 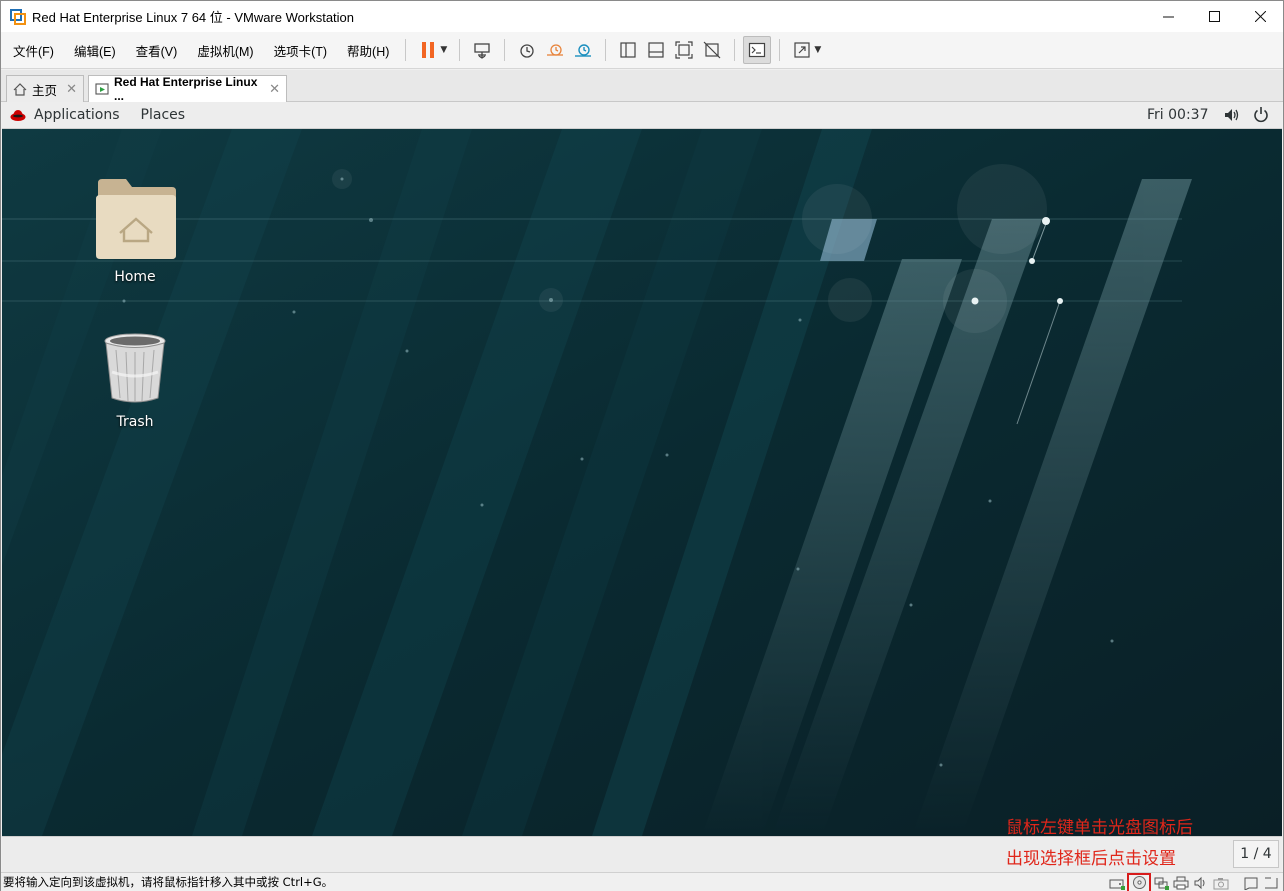 I want to click on network-icon, so click(x=1161, y=882).